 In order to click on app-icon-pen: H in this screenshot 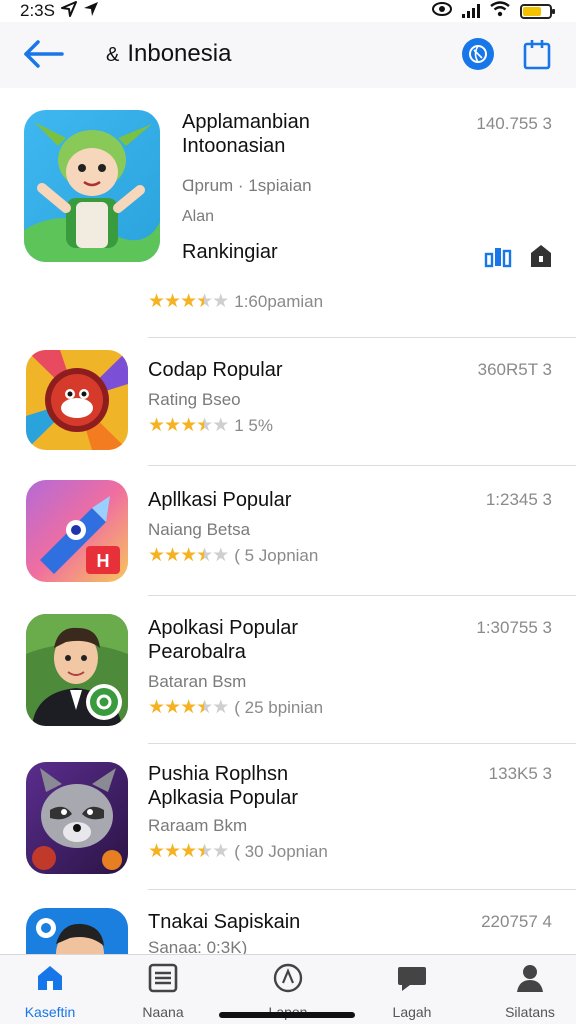, I will do `click(77, 531)`.